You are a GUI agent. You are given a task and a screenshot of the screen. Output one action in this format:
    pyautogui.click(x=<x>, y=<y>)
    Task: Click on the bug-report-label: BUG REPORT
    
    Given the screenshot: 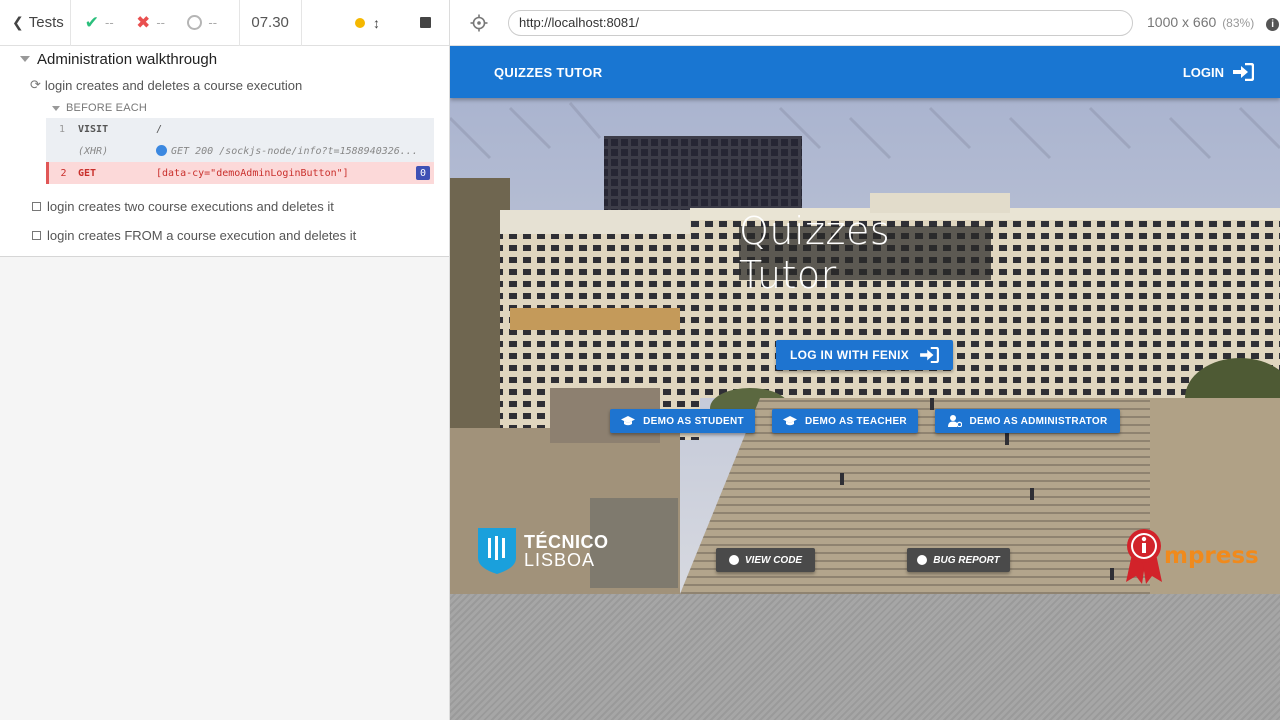 What is the action you would take?
    pyautogui.click(x=966, y=560)
    